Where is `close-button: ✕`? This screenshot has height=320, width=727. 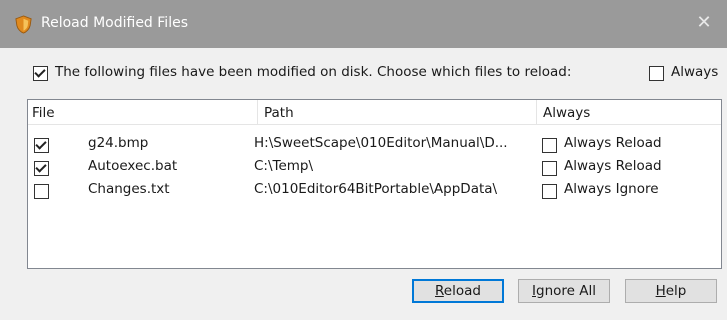 close-button: ✕ is located at coordinates (704, 24).